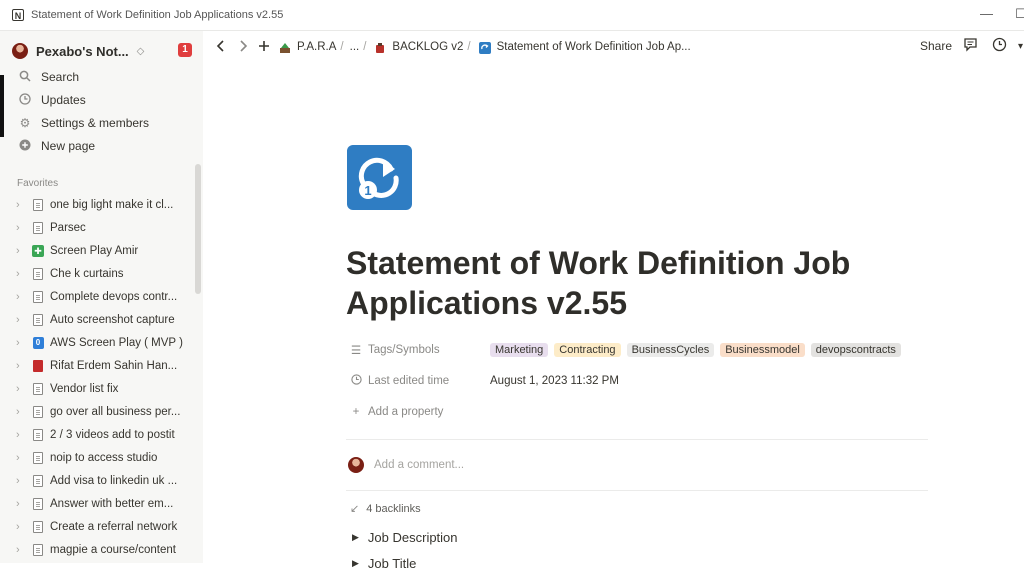  I want to click on breadcrumb-para: P.A.R.A, so click(316, 47).